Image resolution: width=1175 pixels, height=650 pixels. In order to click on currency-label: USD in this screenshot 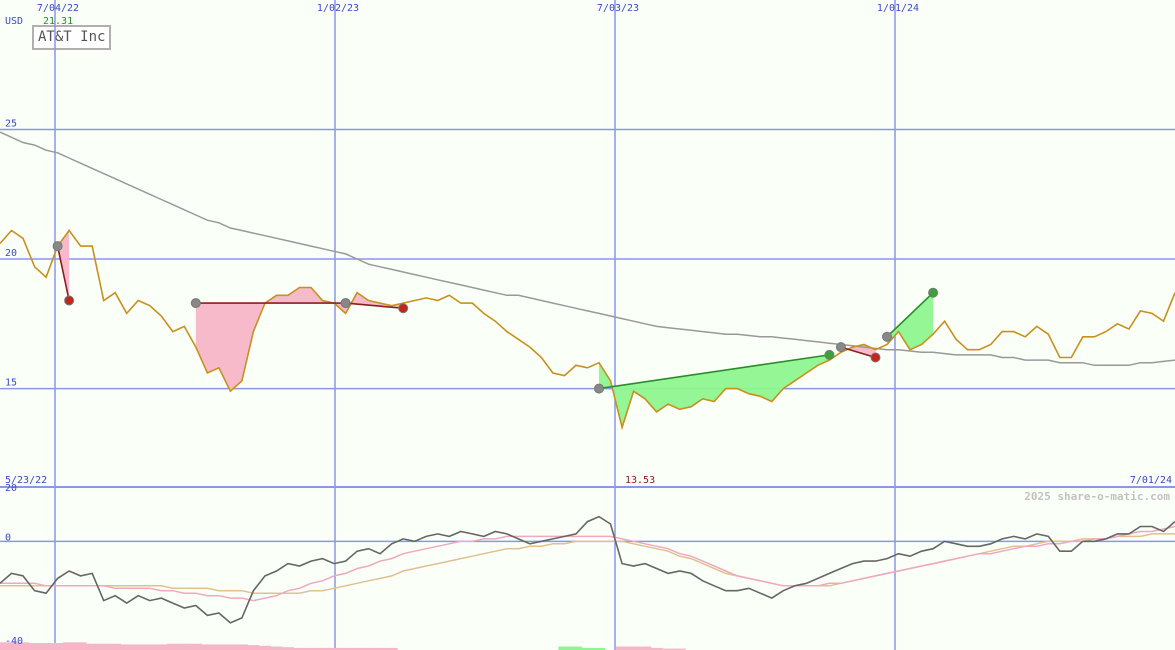, I will do `click(14, 21)`.